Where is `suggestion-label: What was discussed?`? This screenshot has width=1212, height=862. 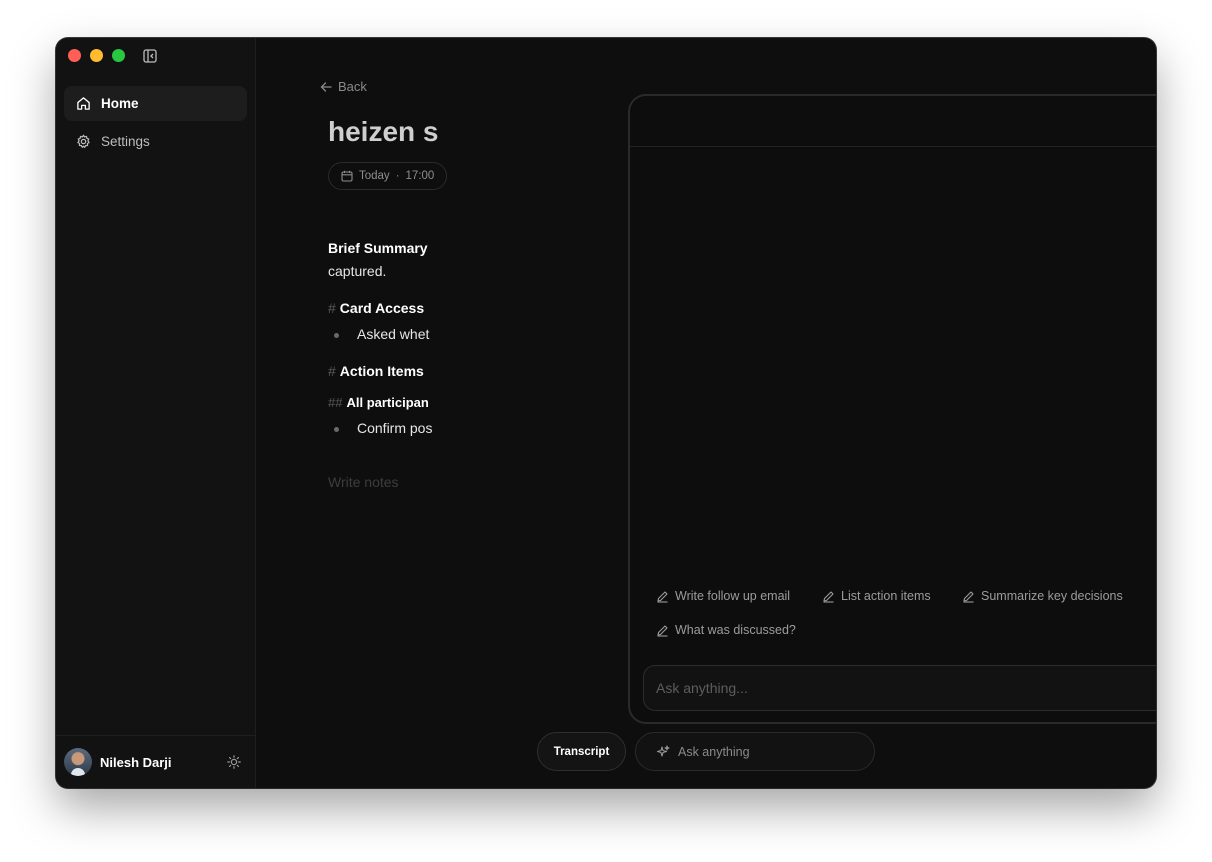 suggestion-label: What was discussed? is located at coordinates (735, 630).